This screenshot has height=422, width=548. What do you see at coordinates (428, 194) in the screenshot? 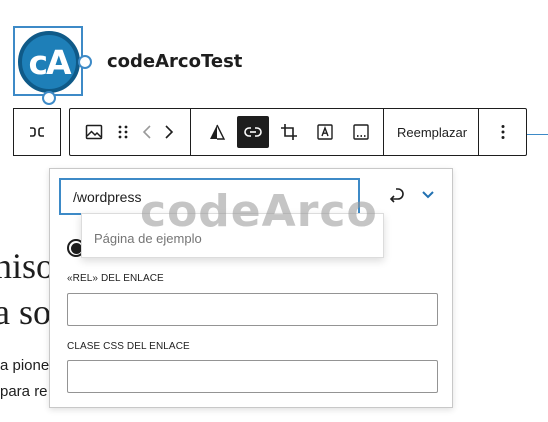
I see `chevron-down-icon` at bounding box center [428, 194].